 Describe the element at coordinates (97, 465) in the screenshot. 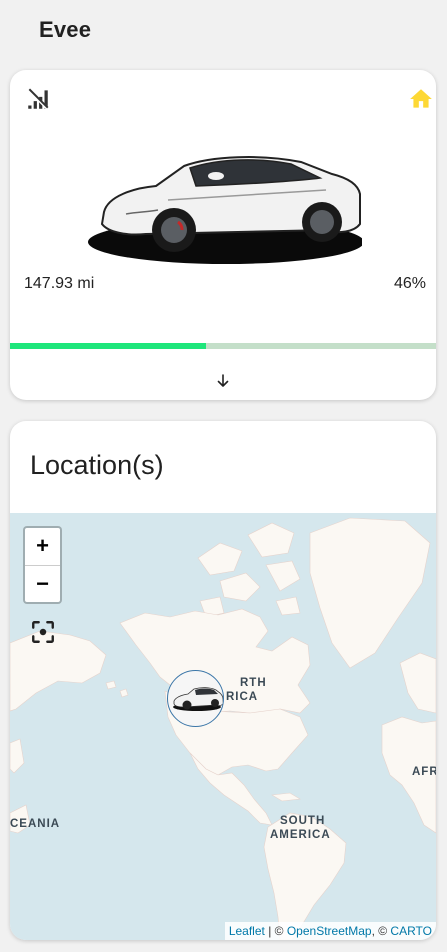

I see `location-card-title: Location(s)` at that location.